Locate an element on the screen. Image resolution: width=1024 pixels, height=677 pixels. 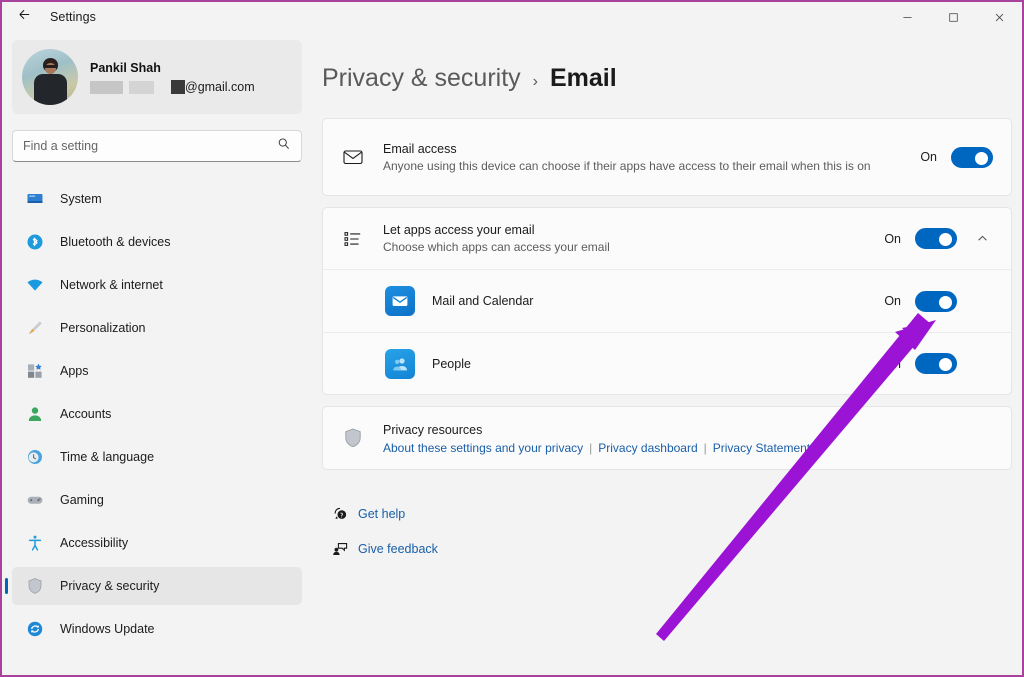
sidebar-item-label: Windows Update is located at coordinates (107, 629).